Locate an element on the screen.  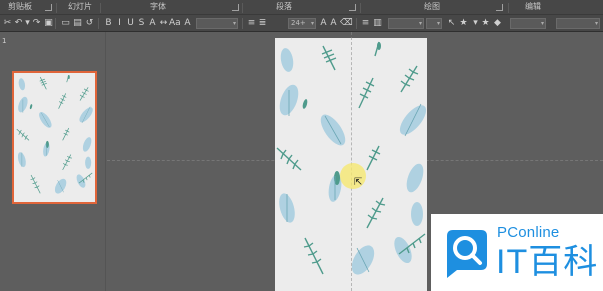
font-color-icon: A is located at coordinates (187, 23).